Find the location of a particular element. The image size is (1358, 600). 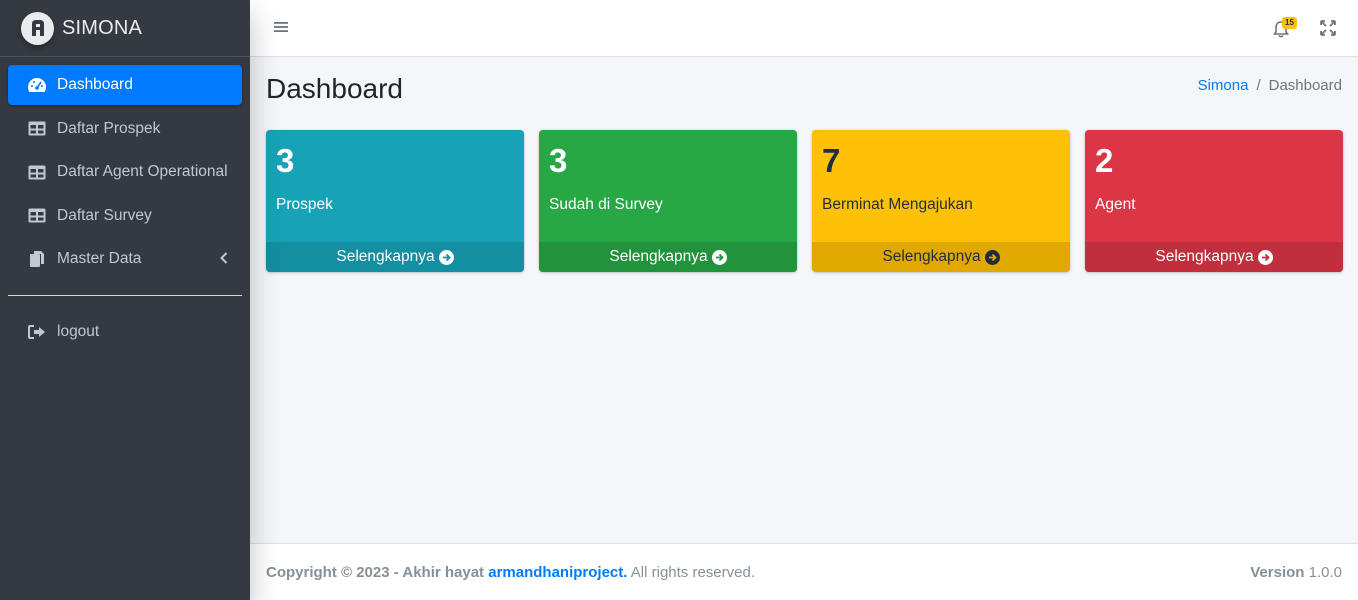

sidebar-item-daftar-prospek: Daftar Prospek is located at coordinates (125, 129).